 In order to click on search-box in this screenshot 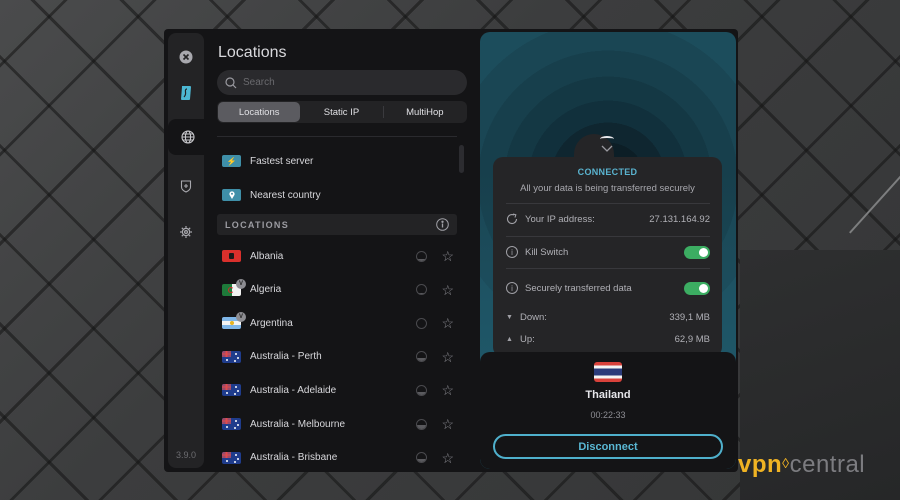, I will do `click(342, 82)`.